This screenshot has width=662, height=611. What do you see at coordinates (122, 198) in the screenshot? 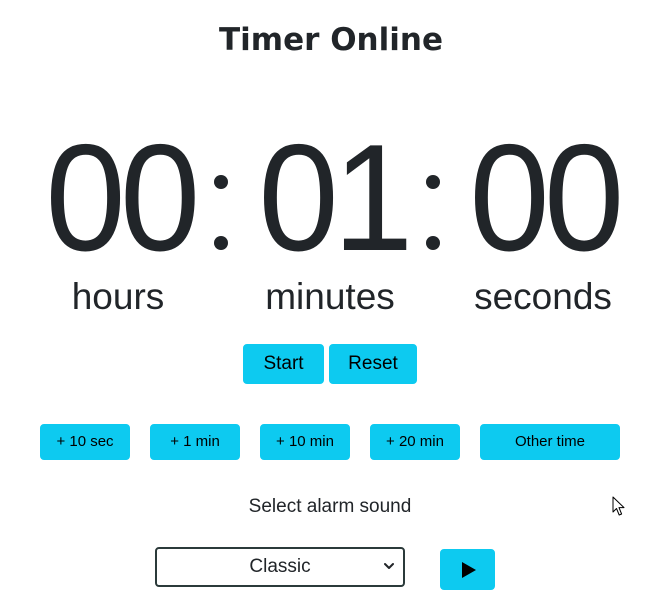
I see `hours-digits: 00` at bounding box center [122, 198].